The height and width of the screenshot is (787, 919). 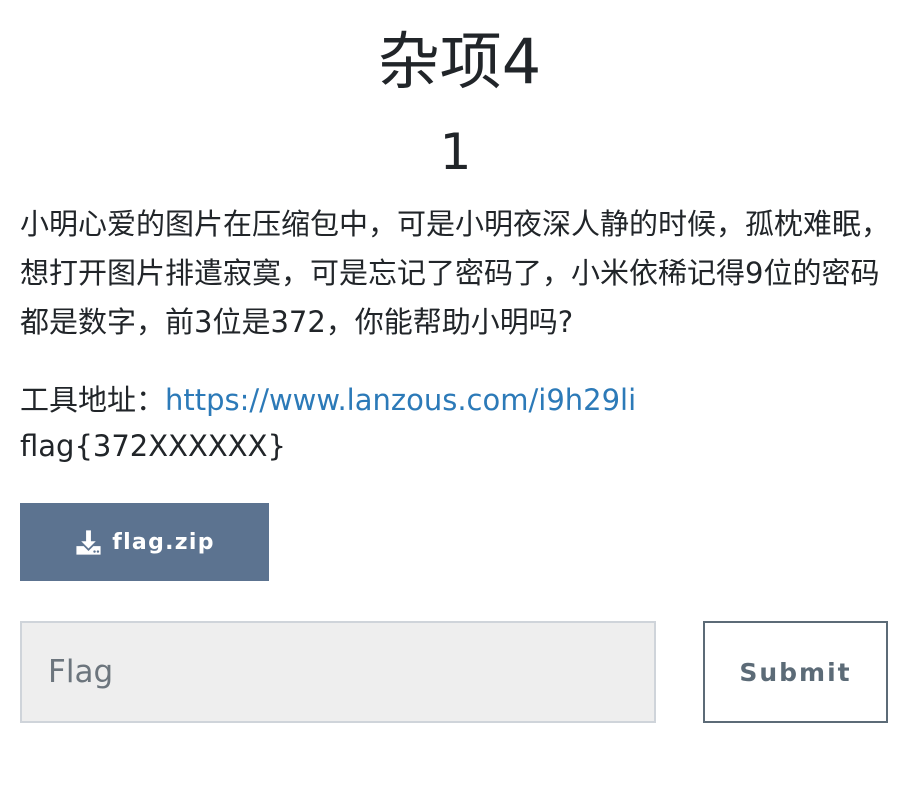 What do you see at coordinates (400, 400) in the screenshot?
I see `tool-address-link: https://www.lanzous.com/i9h29li` at bounding box center [400, 400].